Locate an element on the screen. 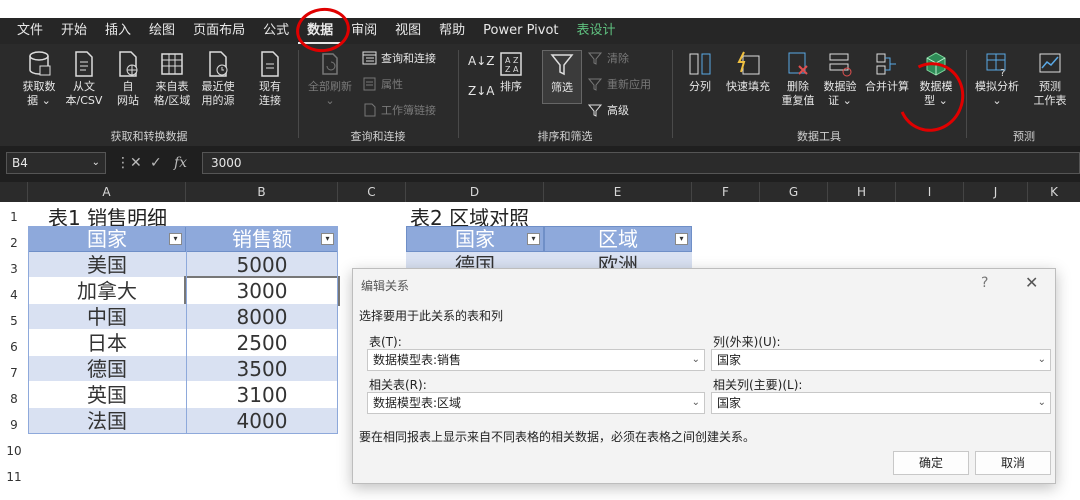 This screenshot has width=1080, height=500. properties-icon is located at coordinates (369, 84).